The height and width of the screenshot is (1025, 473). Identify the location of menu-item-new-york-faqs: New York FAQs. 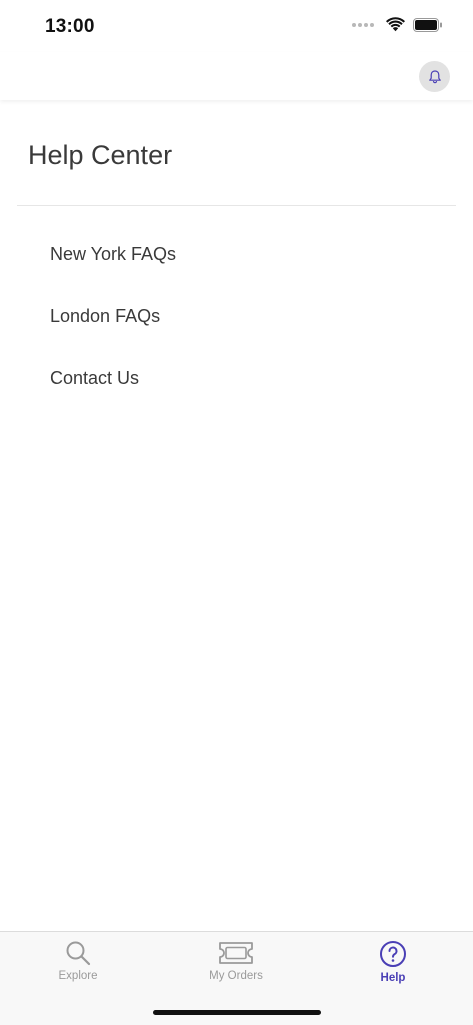
(236, 257).